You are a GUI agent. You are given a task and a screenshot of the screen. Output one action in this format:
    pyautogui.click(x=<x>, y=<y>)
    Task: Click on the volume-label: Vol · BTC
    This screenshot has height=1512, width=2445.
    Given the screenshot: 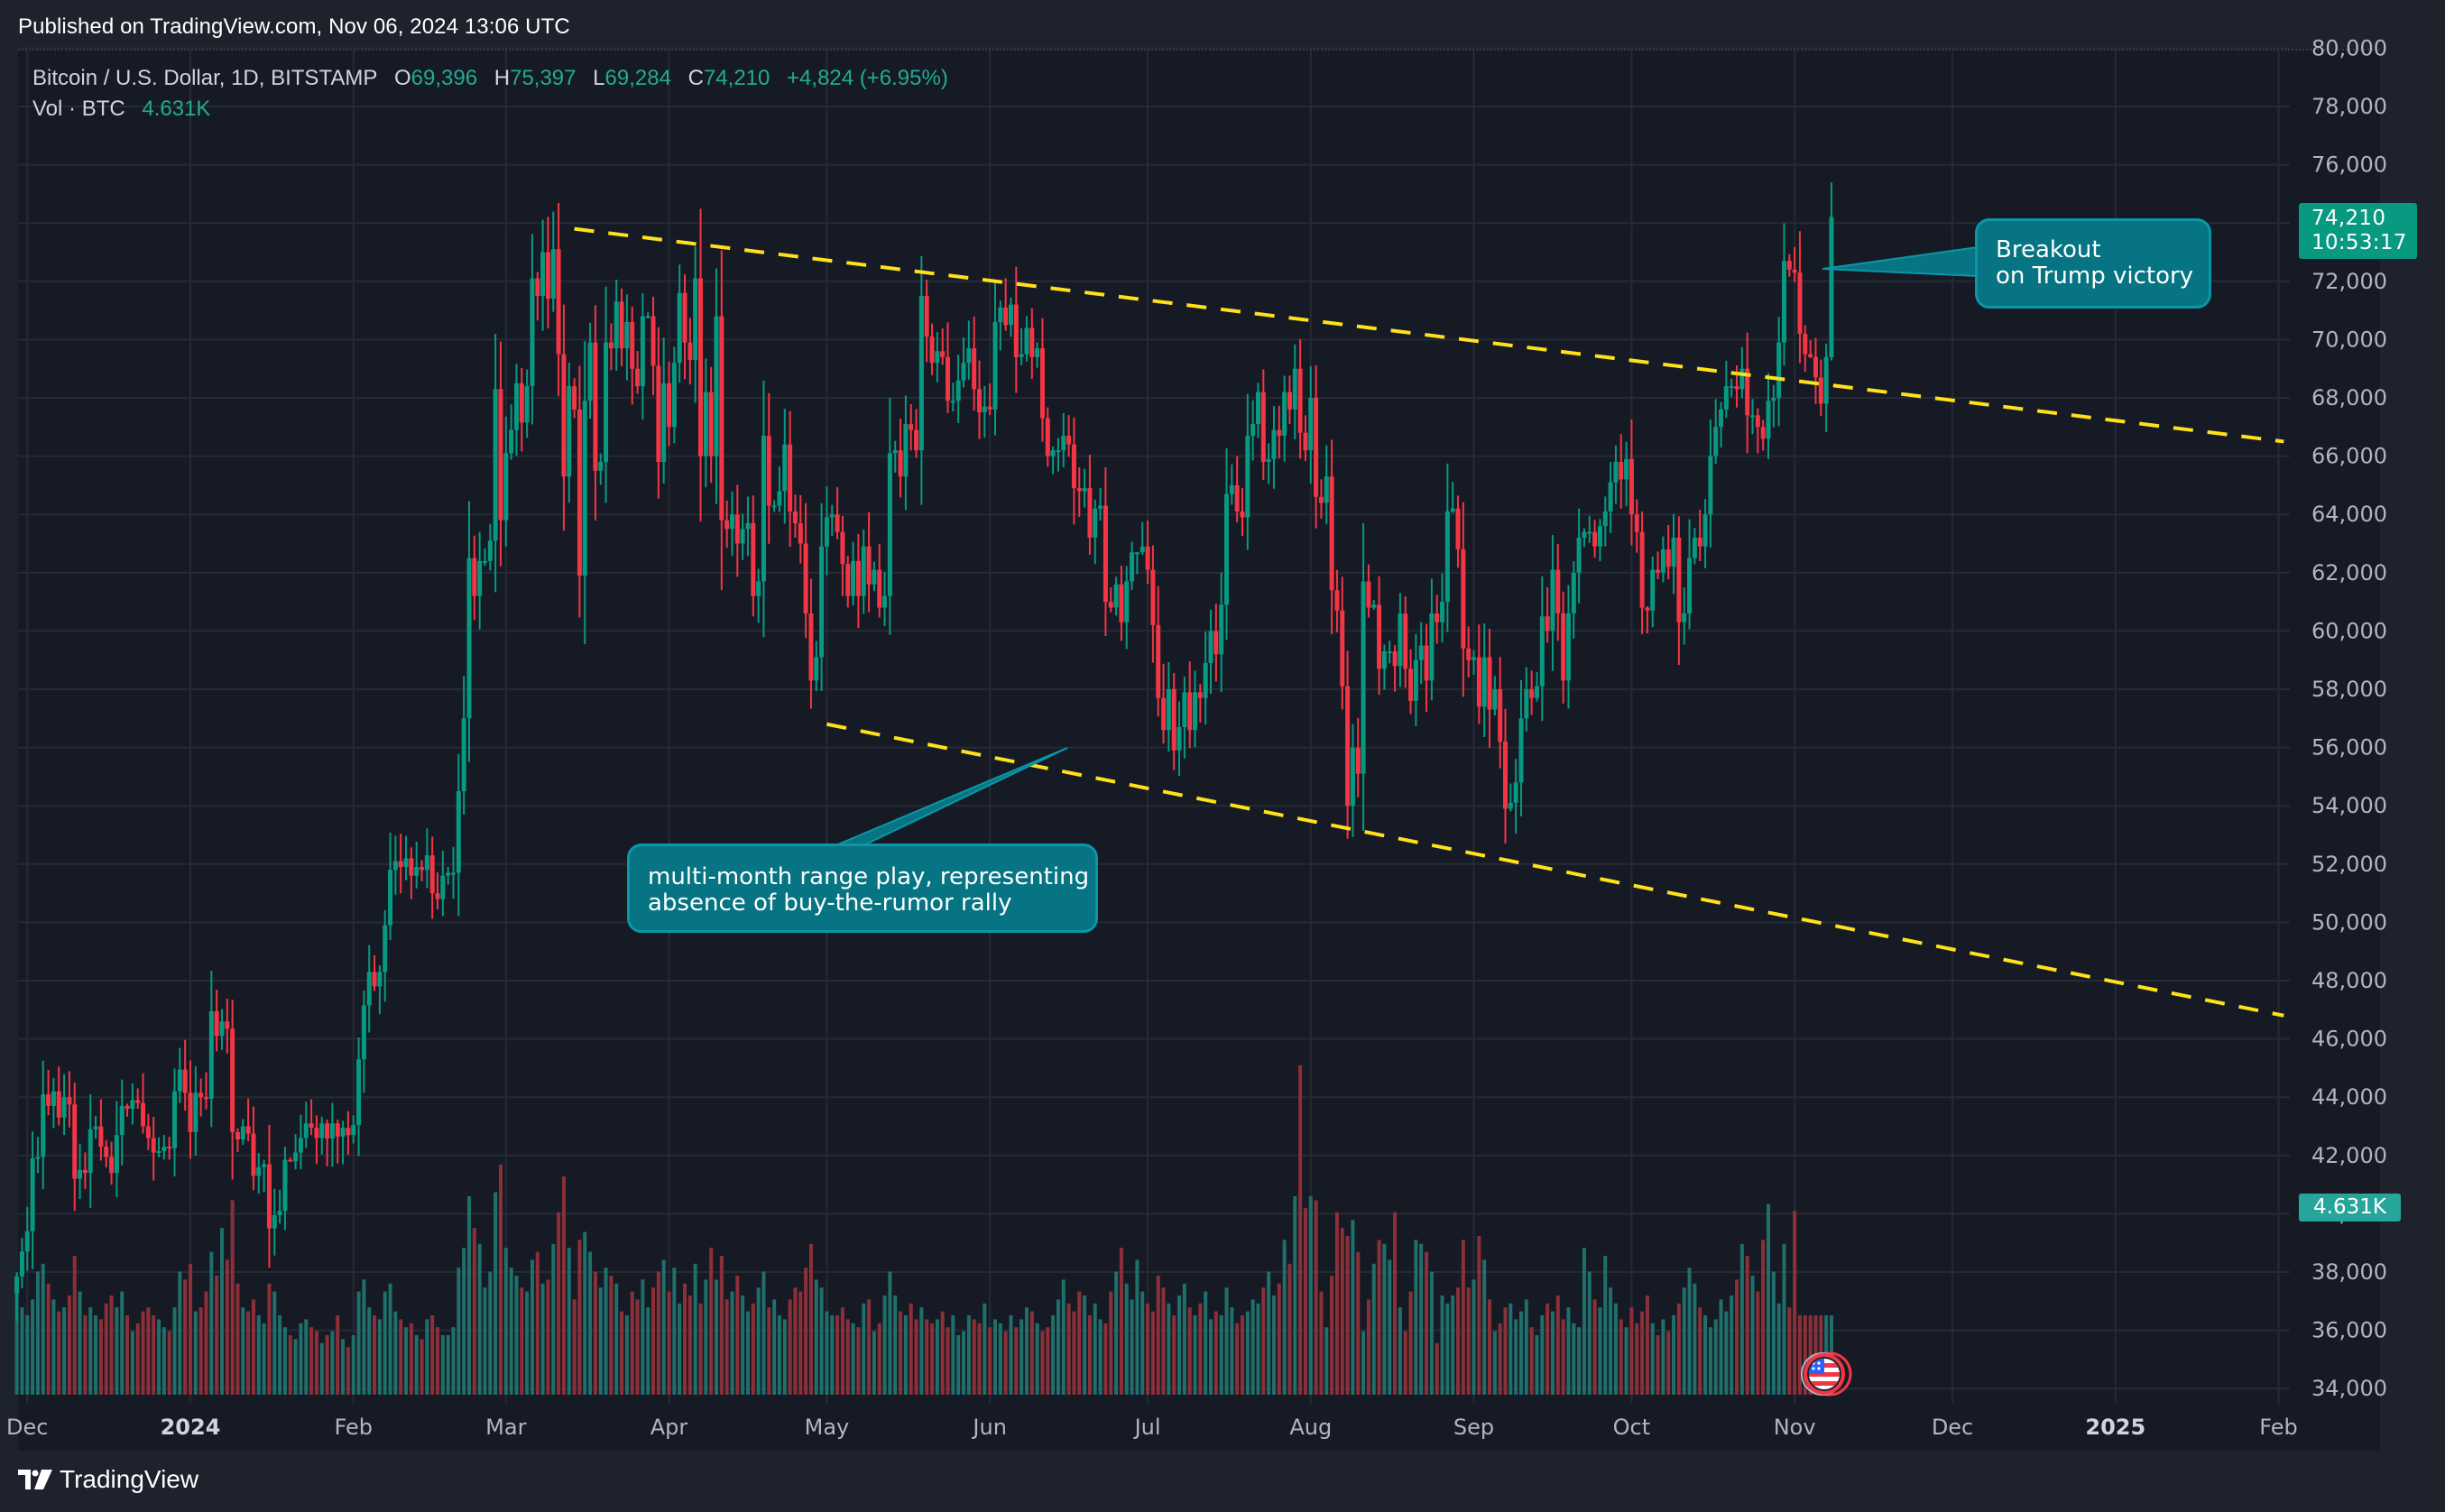 What is the action you would take?
    pyautogui.click(x=78, y=109)
    